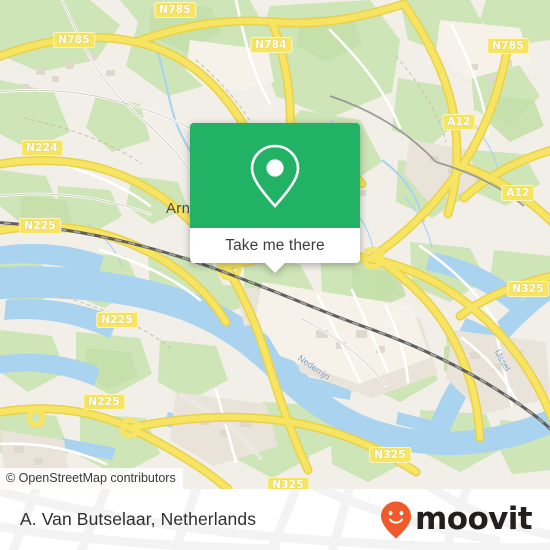 The image size is (550, 550). I want to click on footer-bar: A. Van Butselaar, Netherlands moovit, so click(275, 519).